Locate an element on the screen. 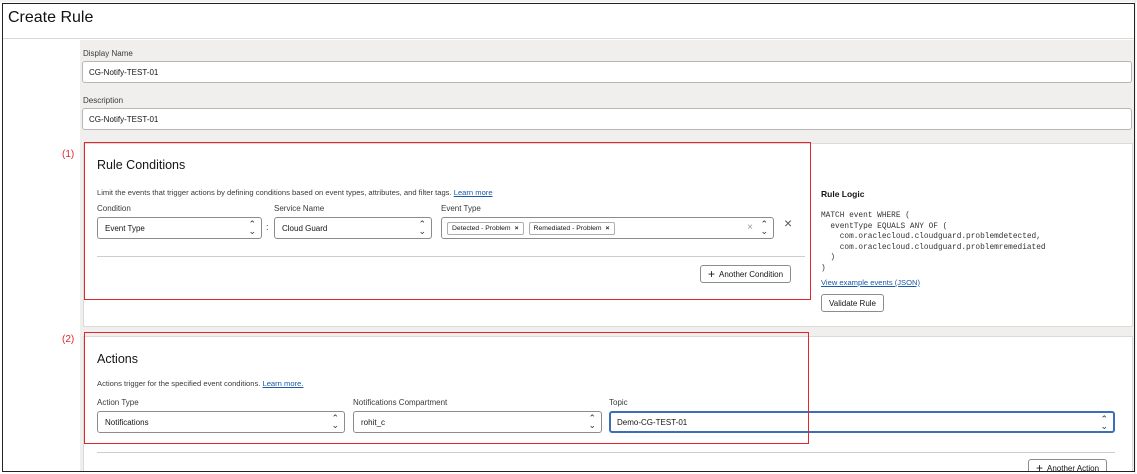 The width and height of the screenshot is (1137, 474). actions-divider is located at coordinates (606, 452).